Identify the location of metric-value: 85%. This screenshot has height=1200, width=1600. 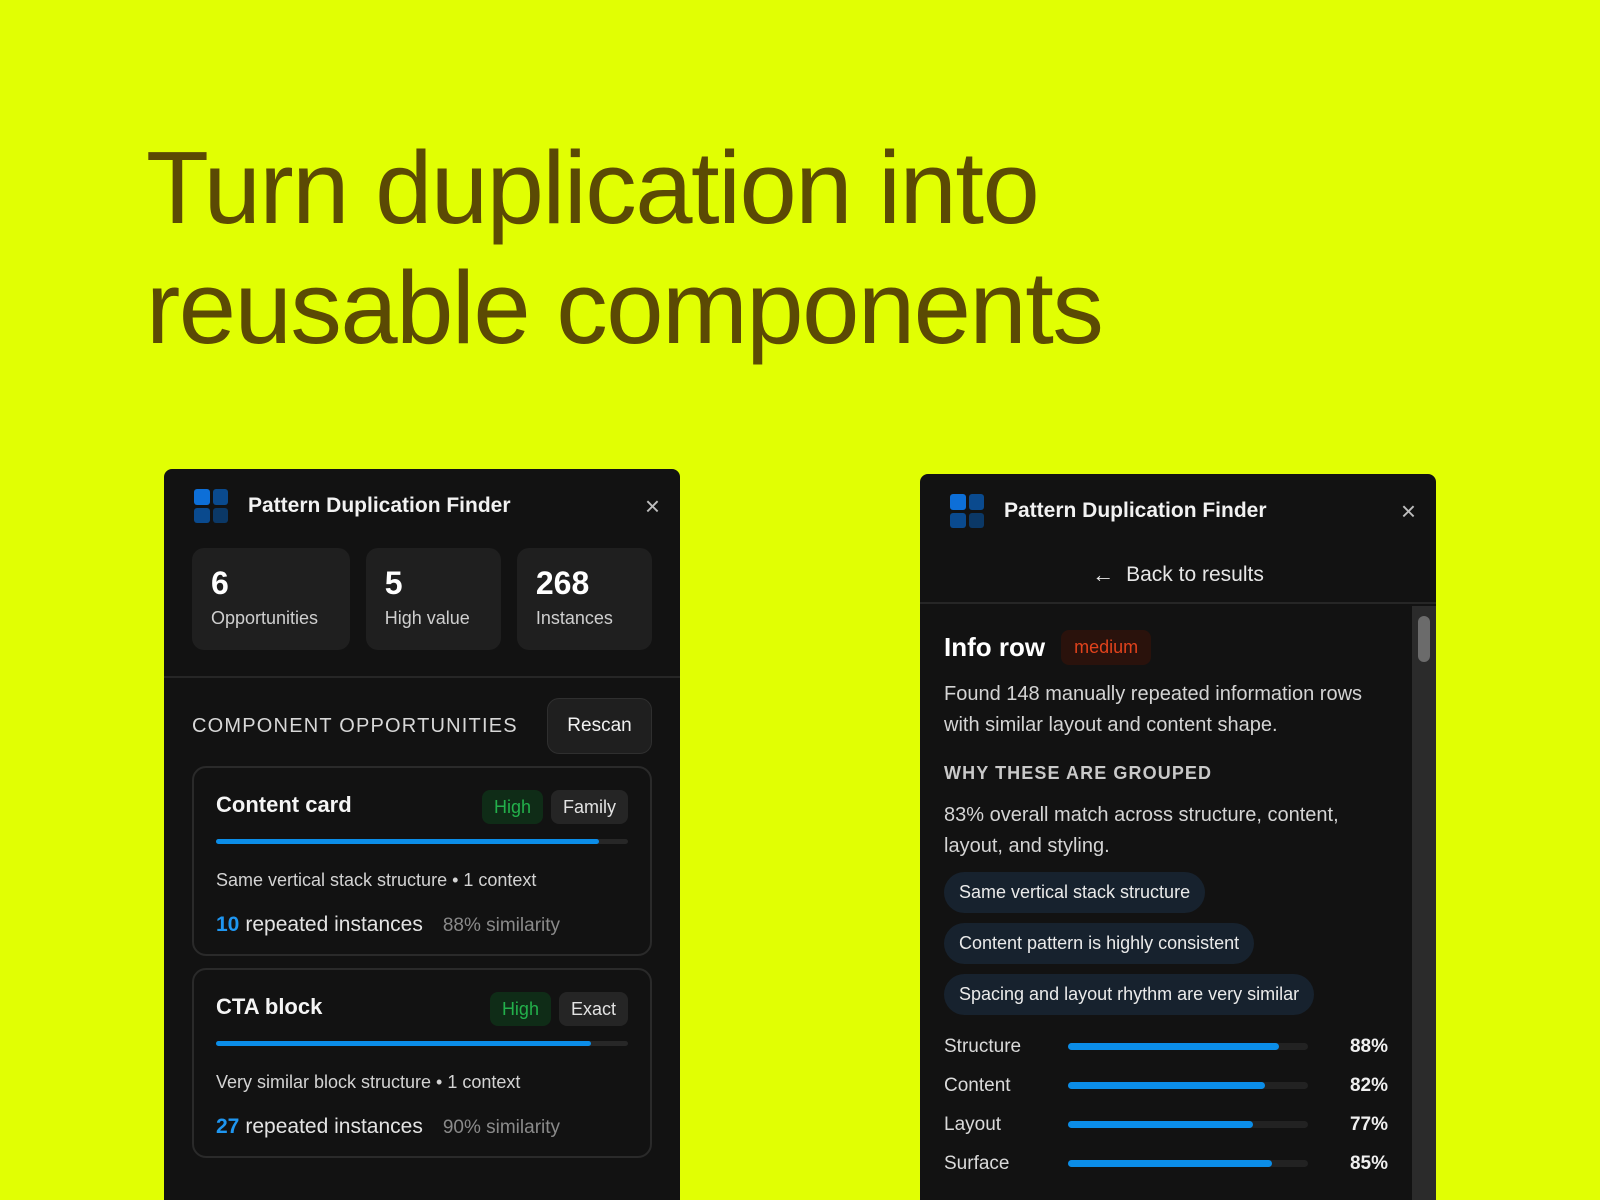
(1368, 1163).